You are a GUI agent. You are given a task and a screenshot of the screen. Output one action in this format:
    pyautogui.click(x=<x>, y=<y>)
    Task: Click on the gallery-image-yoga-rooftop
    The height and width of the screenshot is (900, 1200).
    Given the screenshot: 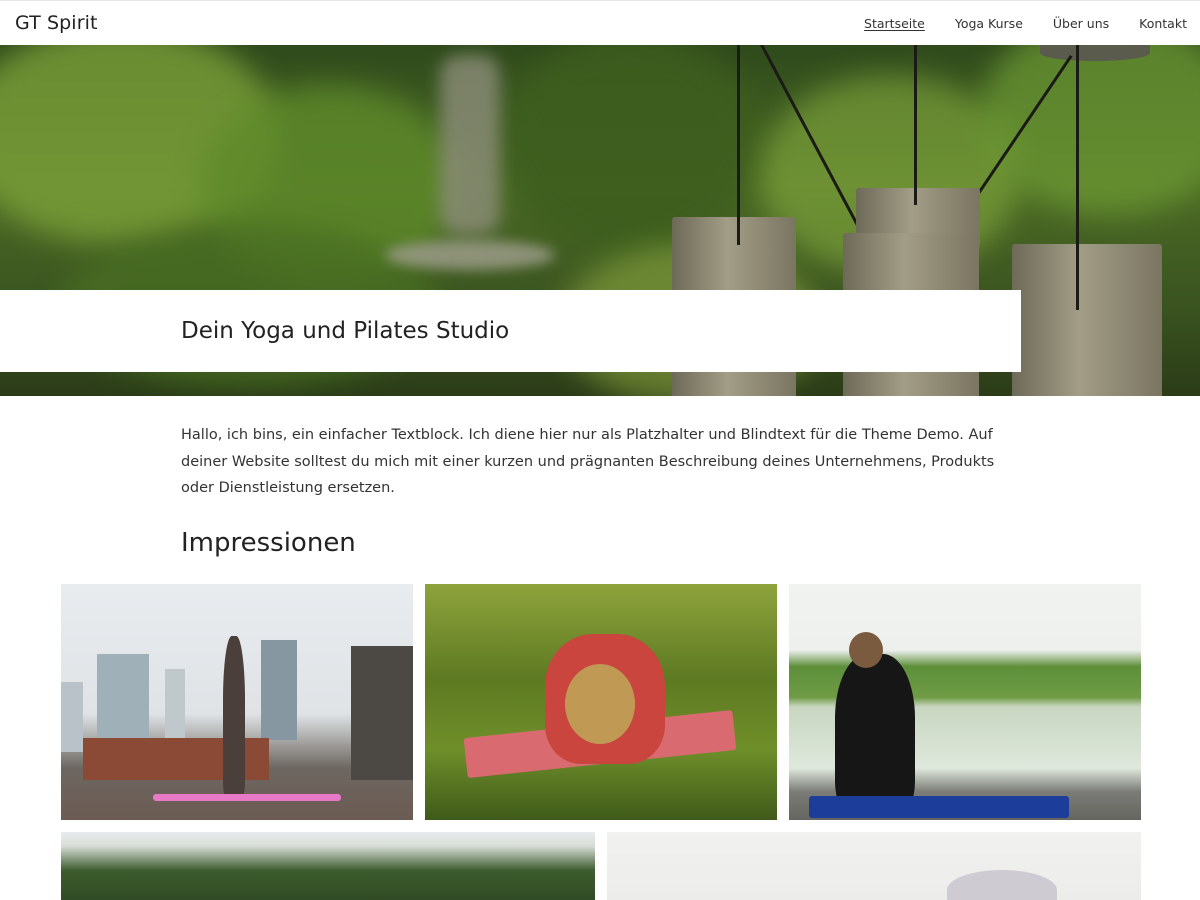 What is the action you would take?
    pyautogui.click(x=237, y=702)
    